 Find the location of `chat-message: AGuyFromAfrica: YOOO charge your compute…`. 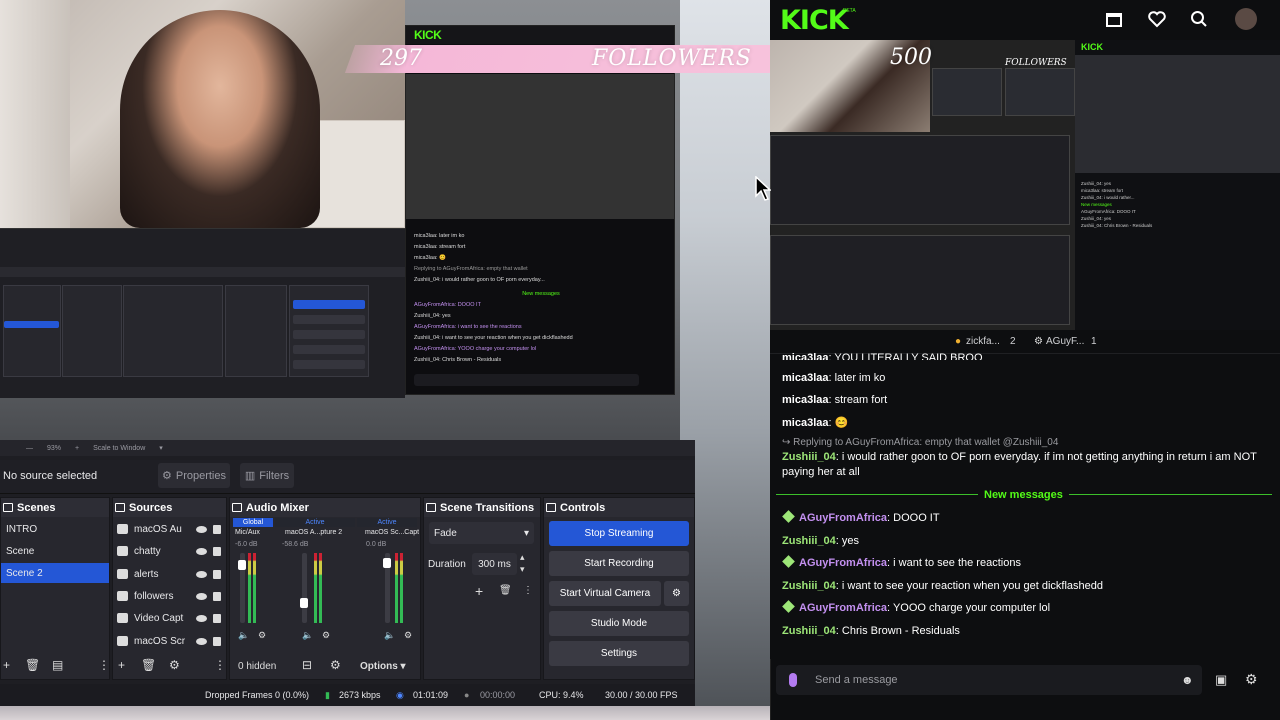

chat-message: AGuyFromAfrica: YOOO charge your compute… is located at coordinates (916, 607).